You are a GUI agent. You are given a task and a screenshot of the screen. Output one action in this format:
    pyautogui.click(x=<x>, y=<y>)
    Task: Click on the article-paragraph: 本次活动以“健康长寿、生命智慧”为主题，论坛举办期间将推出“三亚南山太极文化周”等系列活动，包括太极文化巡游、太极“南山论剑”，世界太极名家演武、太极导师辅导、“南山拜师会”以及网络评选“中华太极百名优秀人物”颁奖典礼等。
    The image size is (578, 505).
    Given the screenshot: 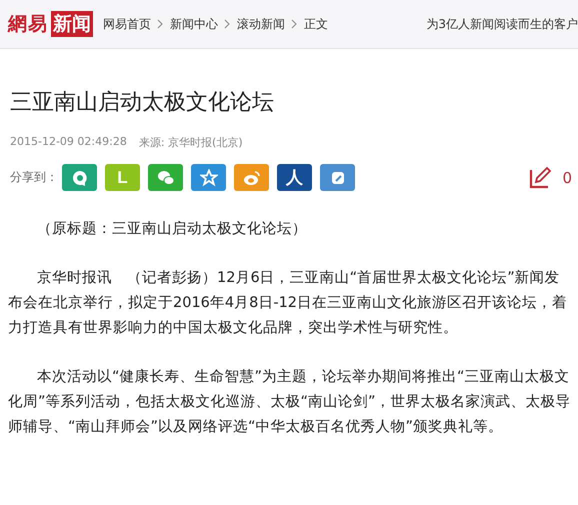 What is the action you would take?
    pyautogui.click(x=290, y=402)
    